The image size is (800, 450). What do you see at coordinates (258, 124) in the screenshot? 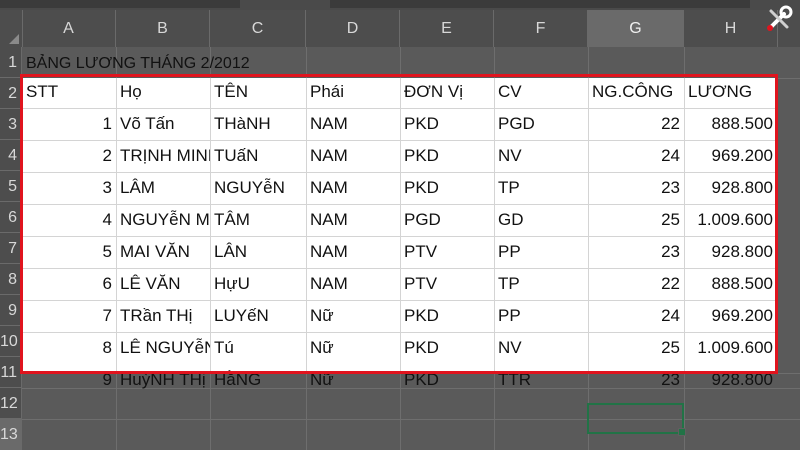
I see `cell-ten: THàNH` at bounding box center [258, 124].